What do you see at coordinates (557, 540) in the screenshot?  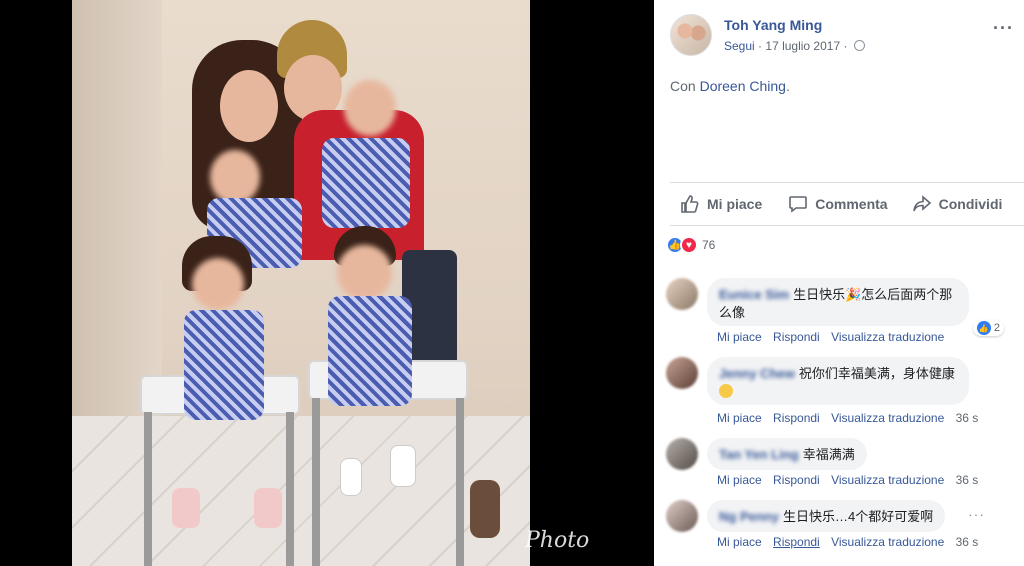 I see `photo-watermark: Photo` at bounding box center [557, 540].